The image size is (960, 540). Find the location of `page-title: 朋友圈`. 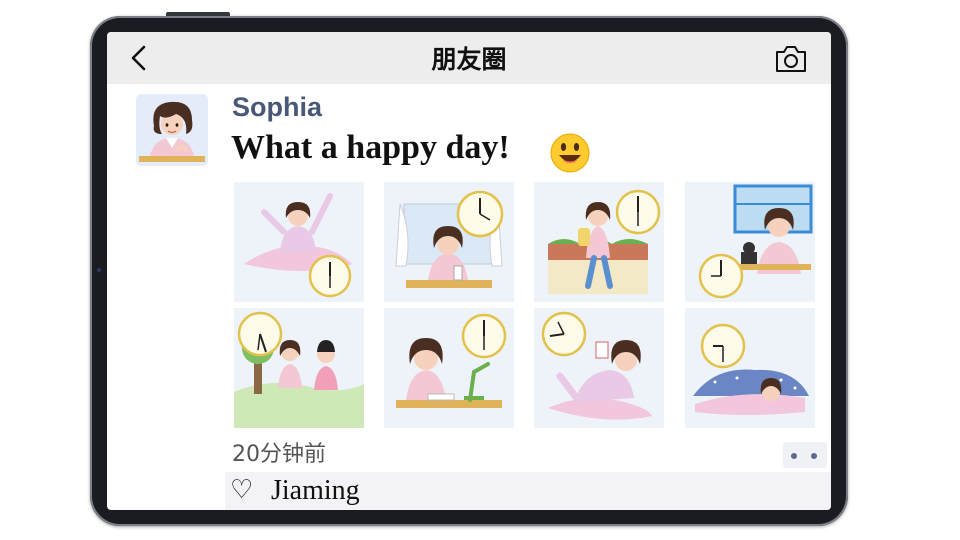

page-title: 朋友圈 is located at coordinates (469, 59).